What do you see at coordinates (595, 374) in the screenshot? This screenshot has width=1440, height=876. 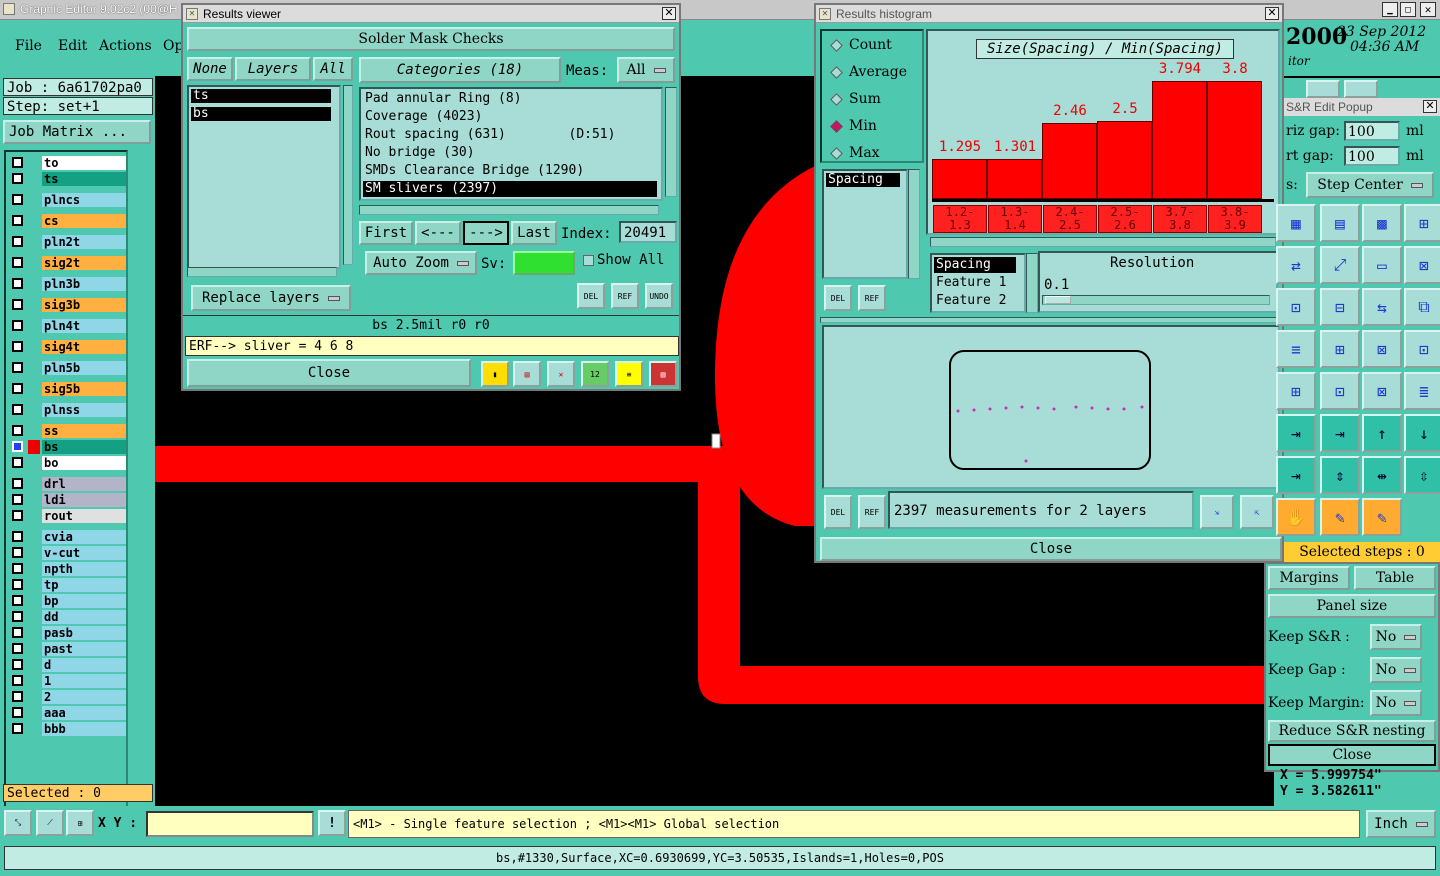 I see `number-icon: 12` at bounding box center [595, 374].